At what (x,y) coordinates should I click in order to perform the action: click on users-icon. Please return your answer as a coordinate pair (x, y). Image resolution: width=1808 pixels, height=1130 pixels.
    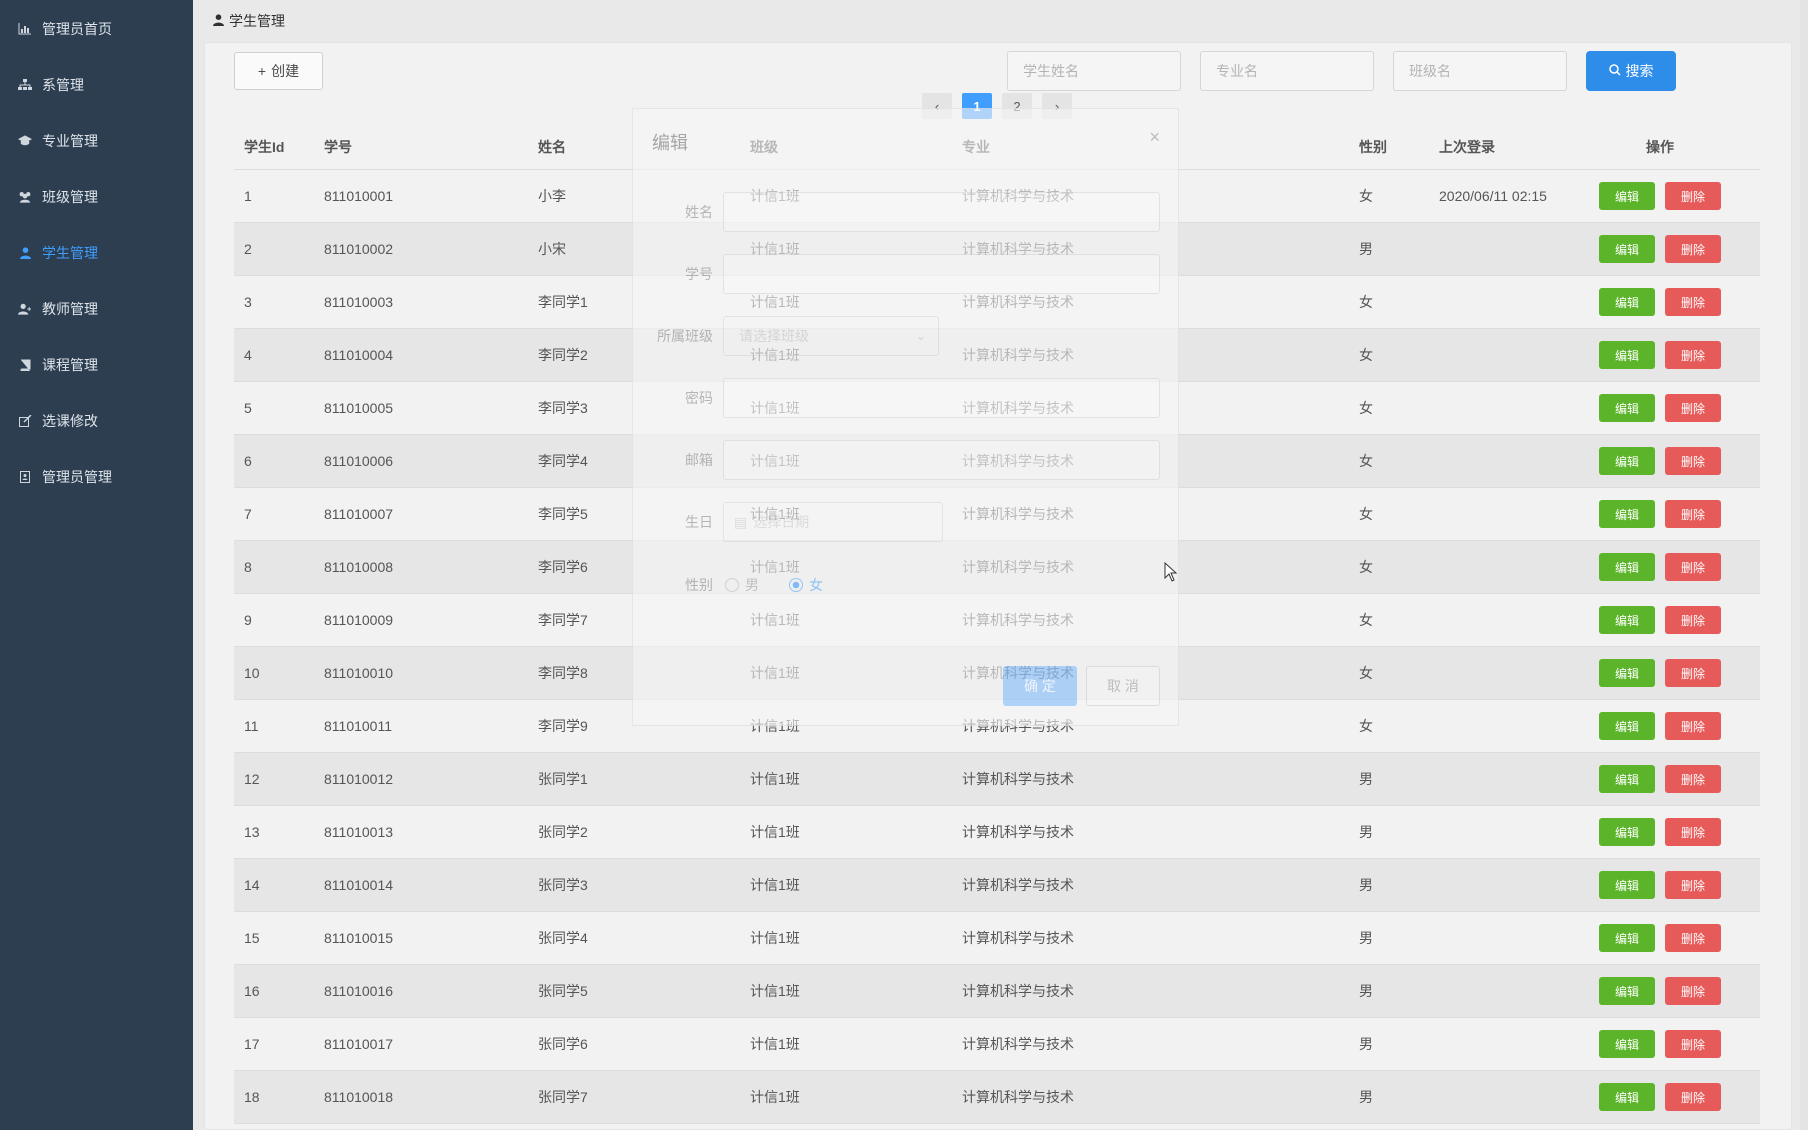
    Looking at the image, I should click on (25, 197).